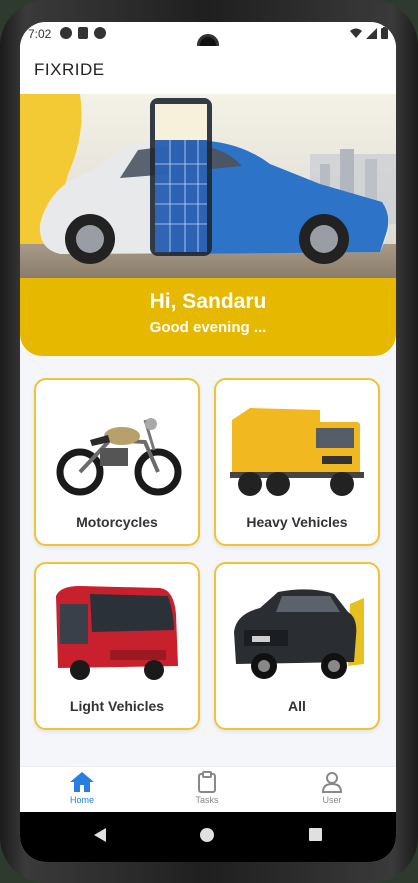  Describe the element at coordinates (332, 800) in the screenshot. I see `nav-label-user: User` at that location.